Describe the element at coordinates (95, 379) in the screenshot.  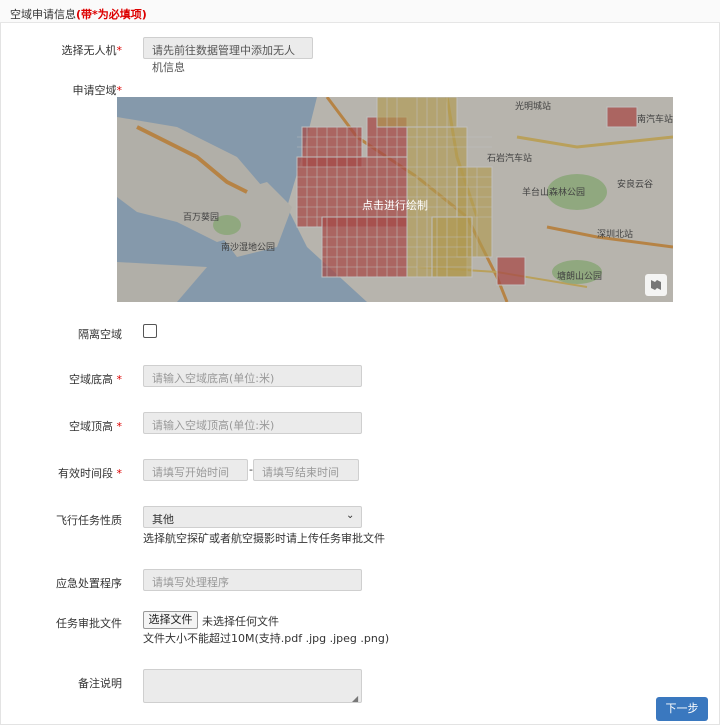
I see `floor-label: 空域底高 *` at that location.